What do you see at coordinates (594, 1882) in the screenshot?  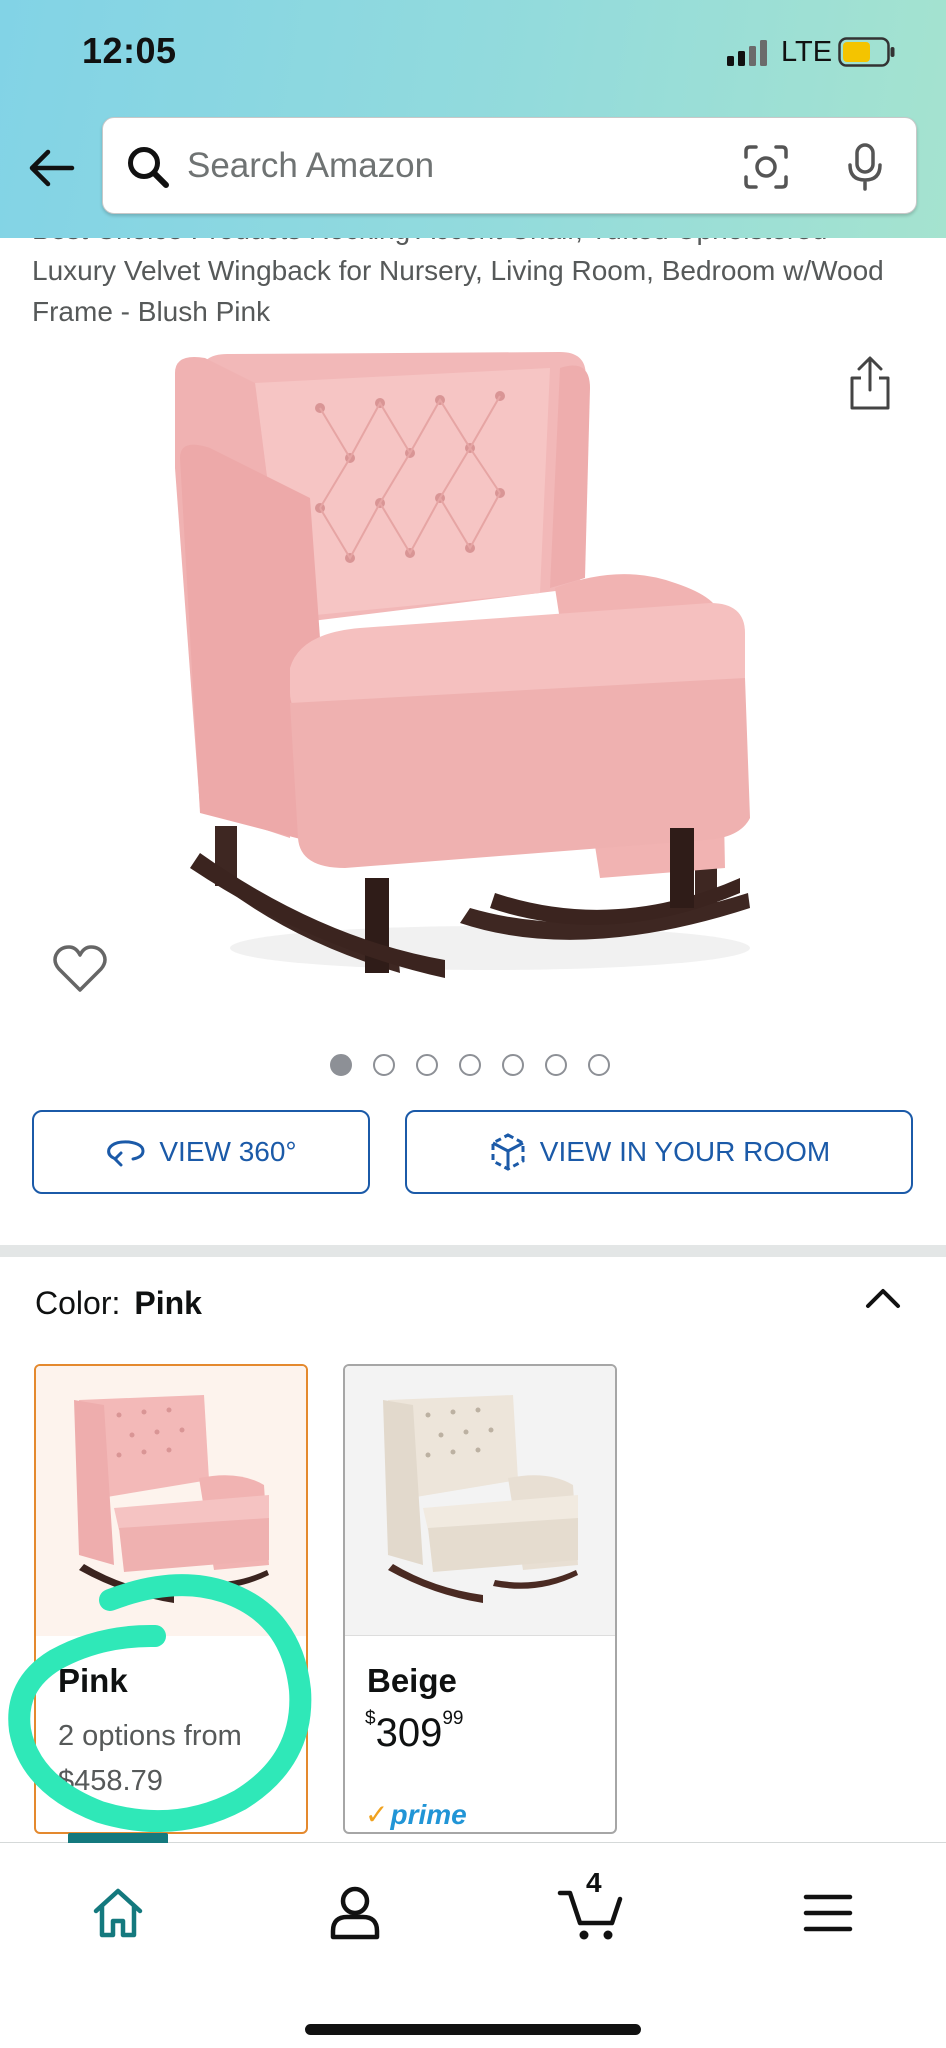 I see `cart-count: 4` at bounding box center [594, 1882].